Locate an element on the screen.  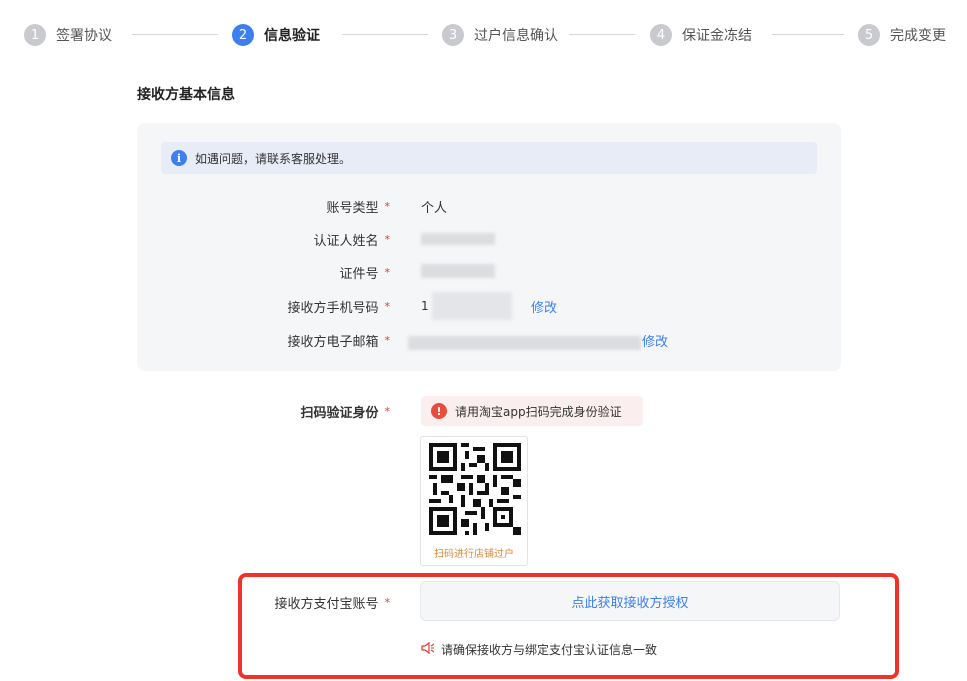
alipay-tip: 请确保接收方与绑定支付宝认证信息一致 is located at coordinates (539, 649).